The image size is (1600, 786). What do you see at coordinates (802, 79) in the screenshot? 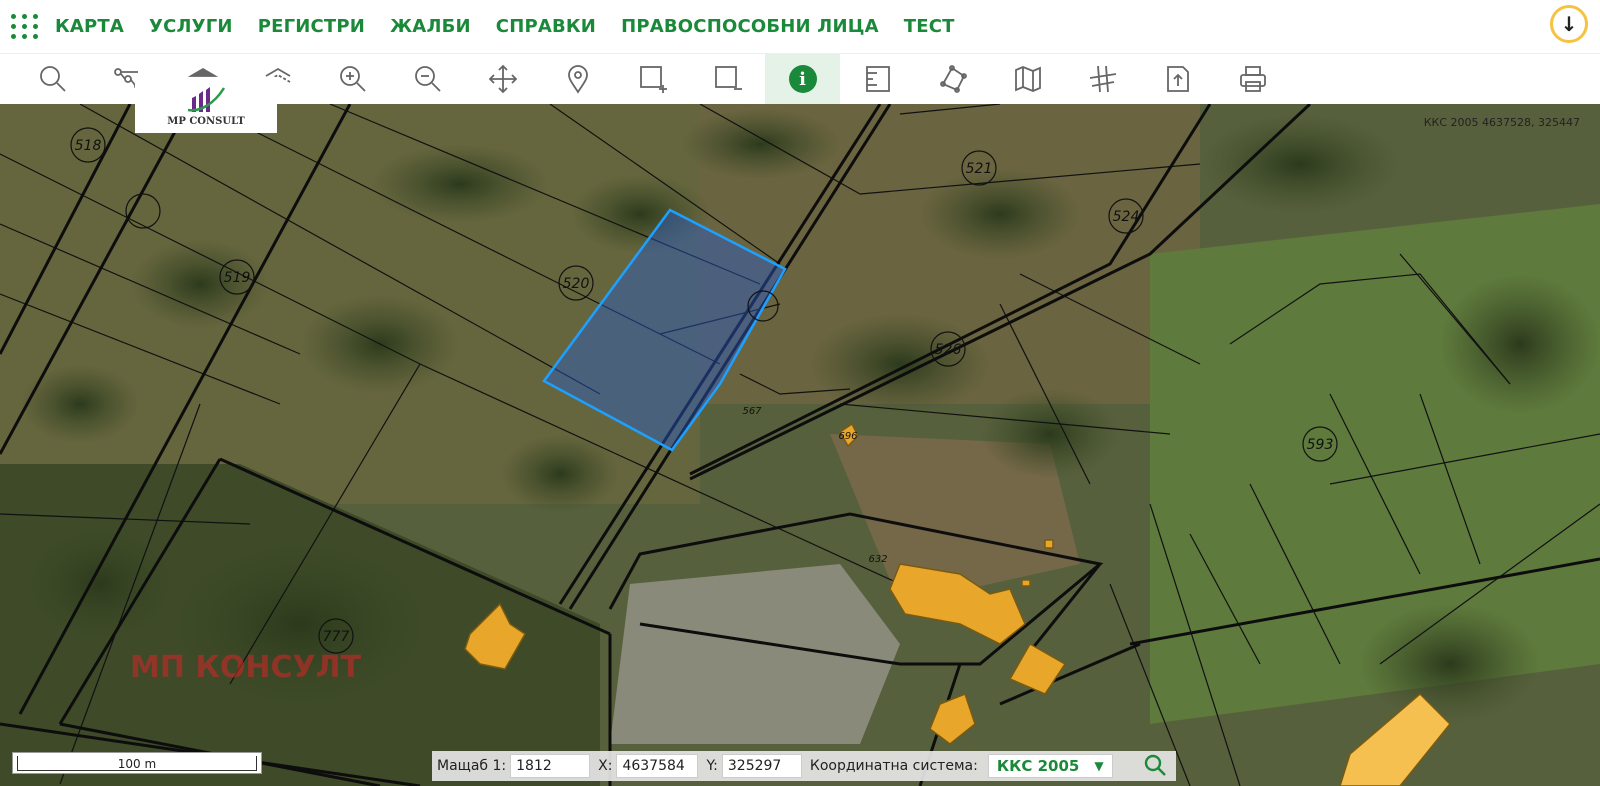
I see `info-icon: i` at bounding box center [802, 79].